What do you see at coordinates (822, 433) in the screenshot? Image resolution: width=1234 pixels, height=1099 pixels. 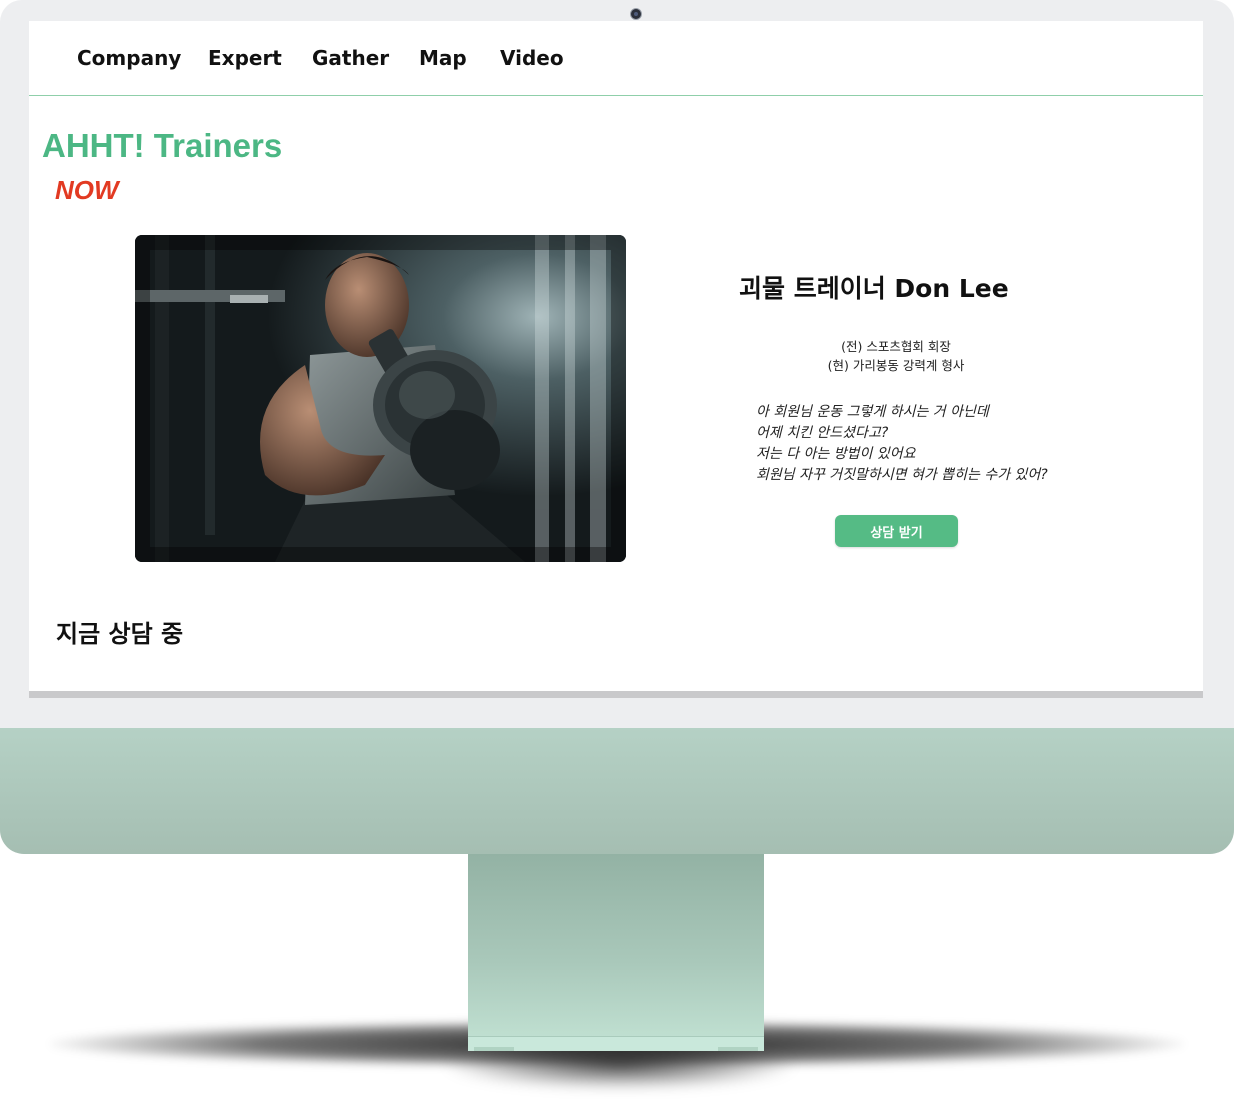 I see `quote-line: 어제 치킨 안드셨다고?` at bounding box center [822, 433].